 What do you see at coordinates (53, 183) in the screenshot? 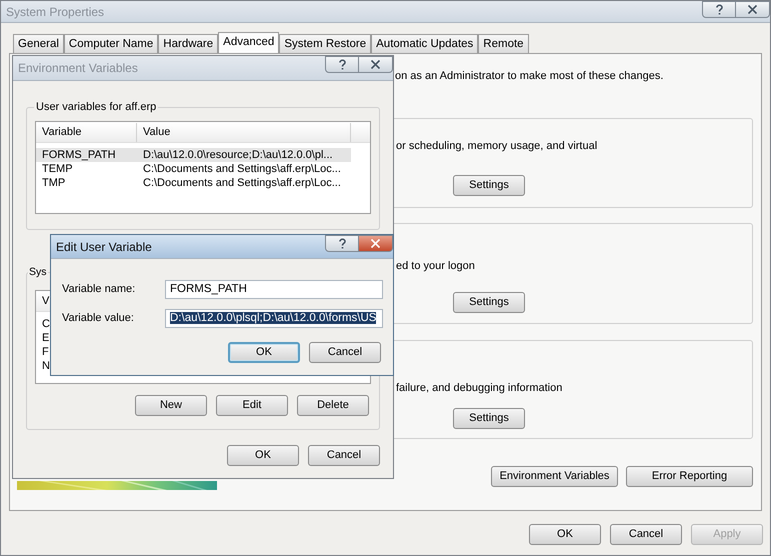
I see `table-cell-text: TMP` at bounding box center [53, 183].